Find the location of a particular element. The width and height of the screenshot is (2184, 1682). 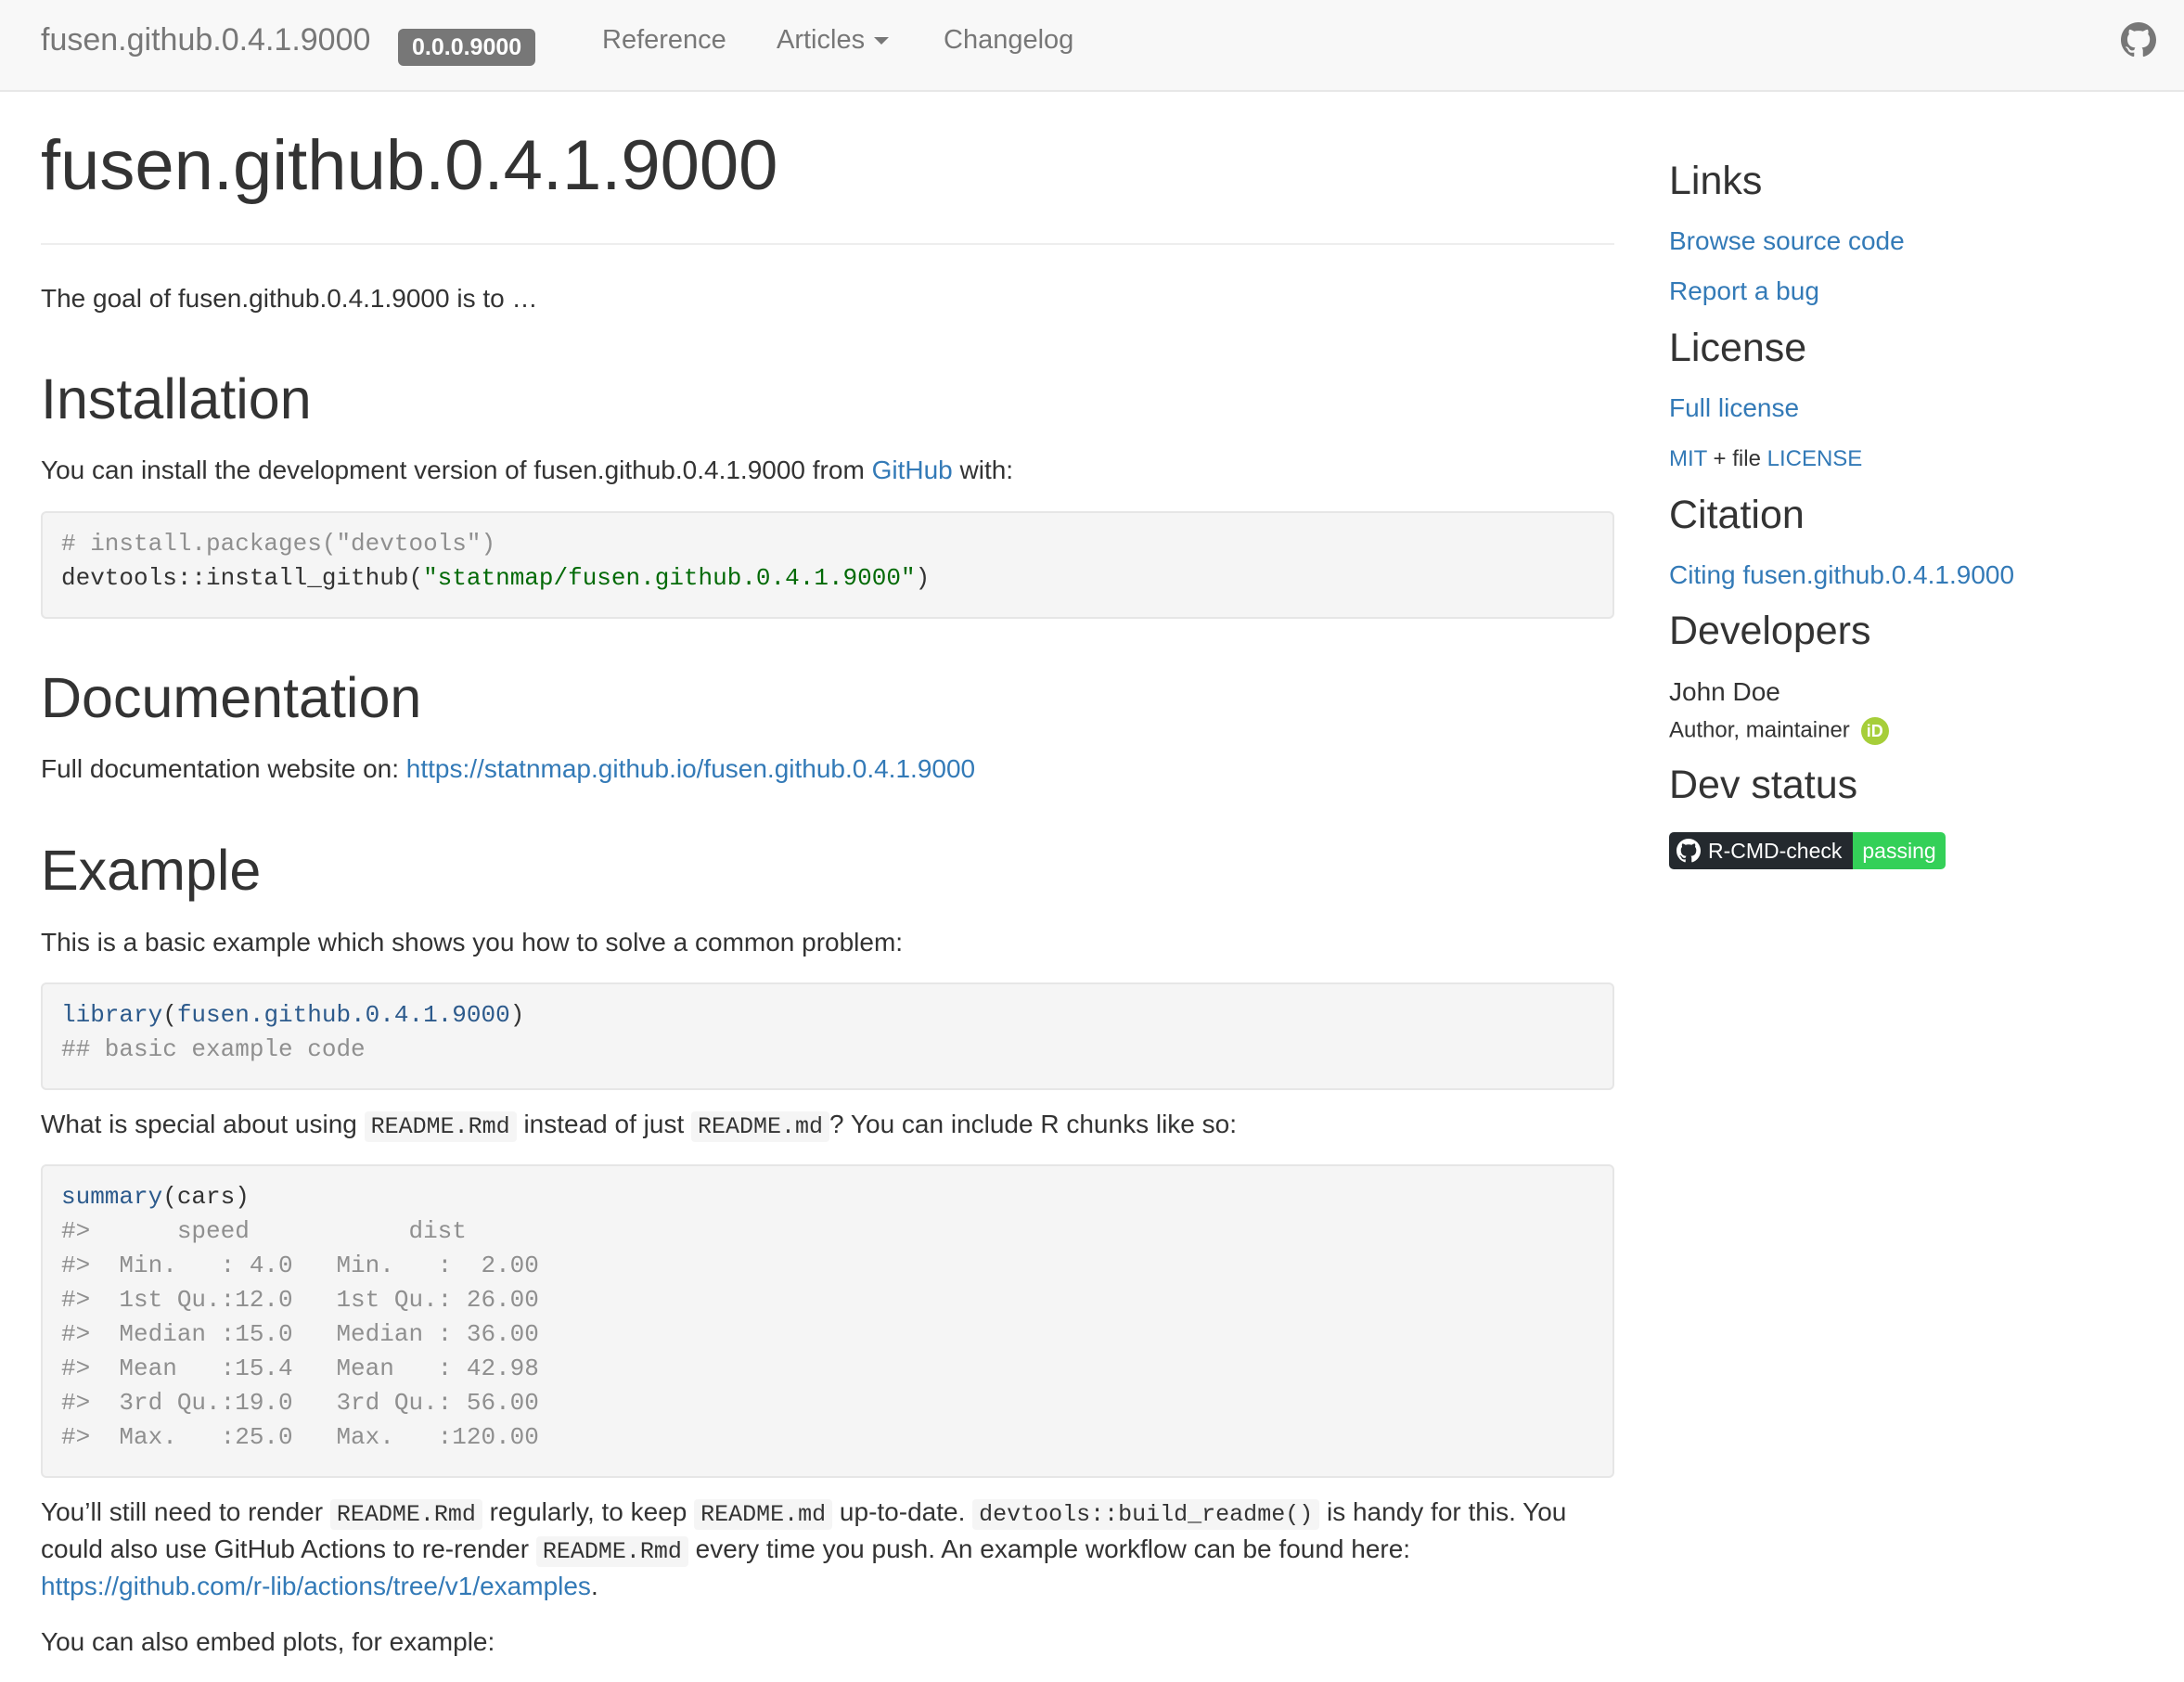

browse-source-link: Browse source code is located at coordinates (1787, 241).